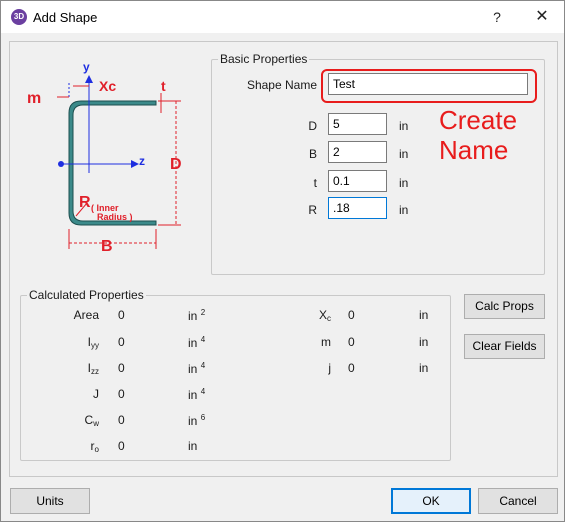  Describe the element at coordinates (518, 501) in the screenshot. I see `cancel-button: Cancel` at that location.